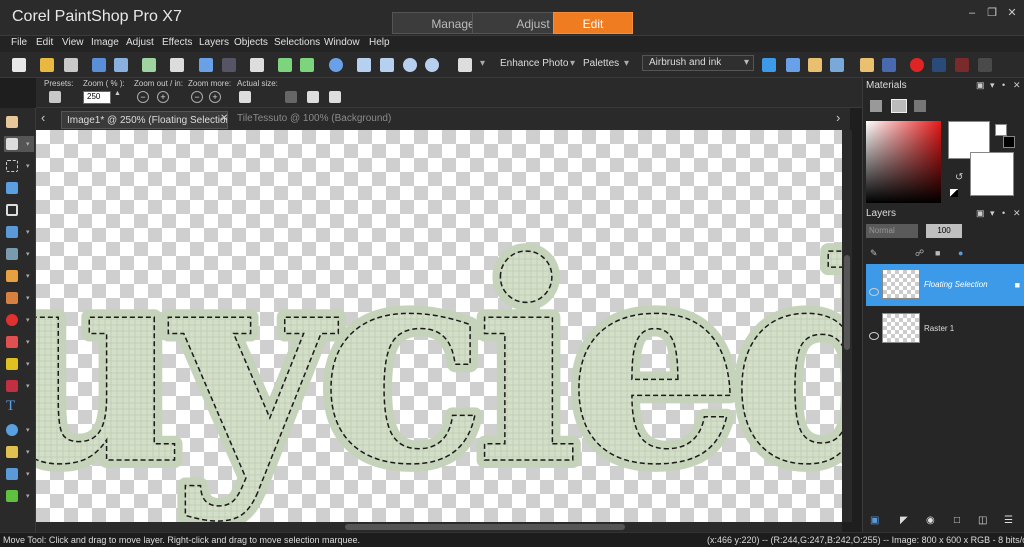 The image size is (1024, 547). What do you see at coordinates (149, 65) in the screenshot?
I see `share-icon` at bounding box center [149, 65].